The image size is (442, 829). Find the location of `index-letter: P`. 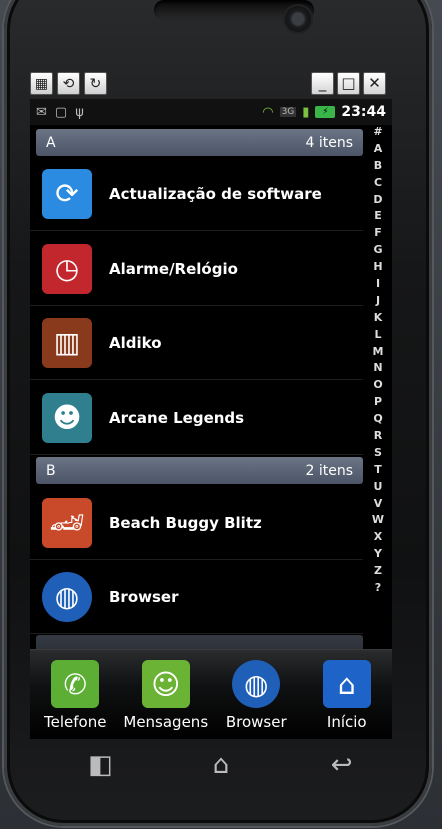

index-letter: P is located at coordinates (378, 402).